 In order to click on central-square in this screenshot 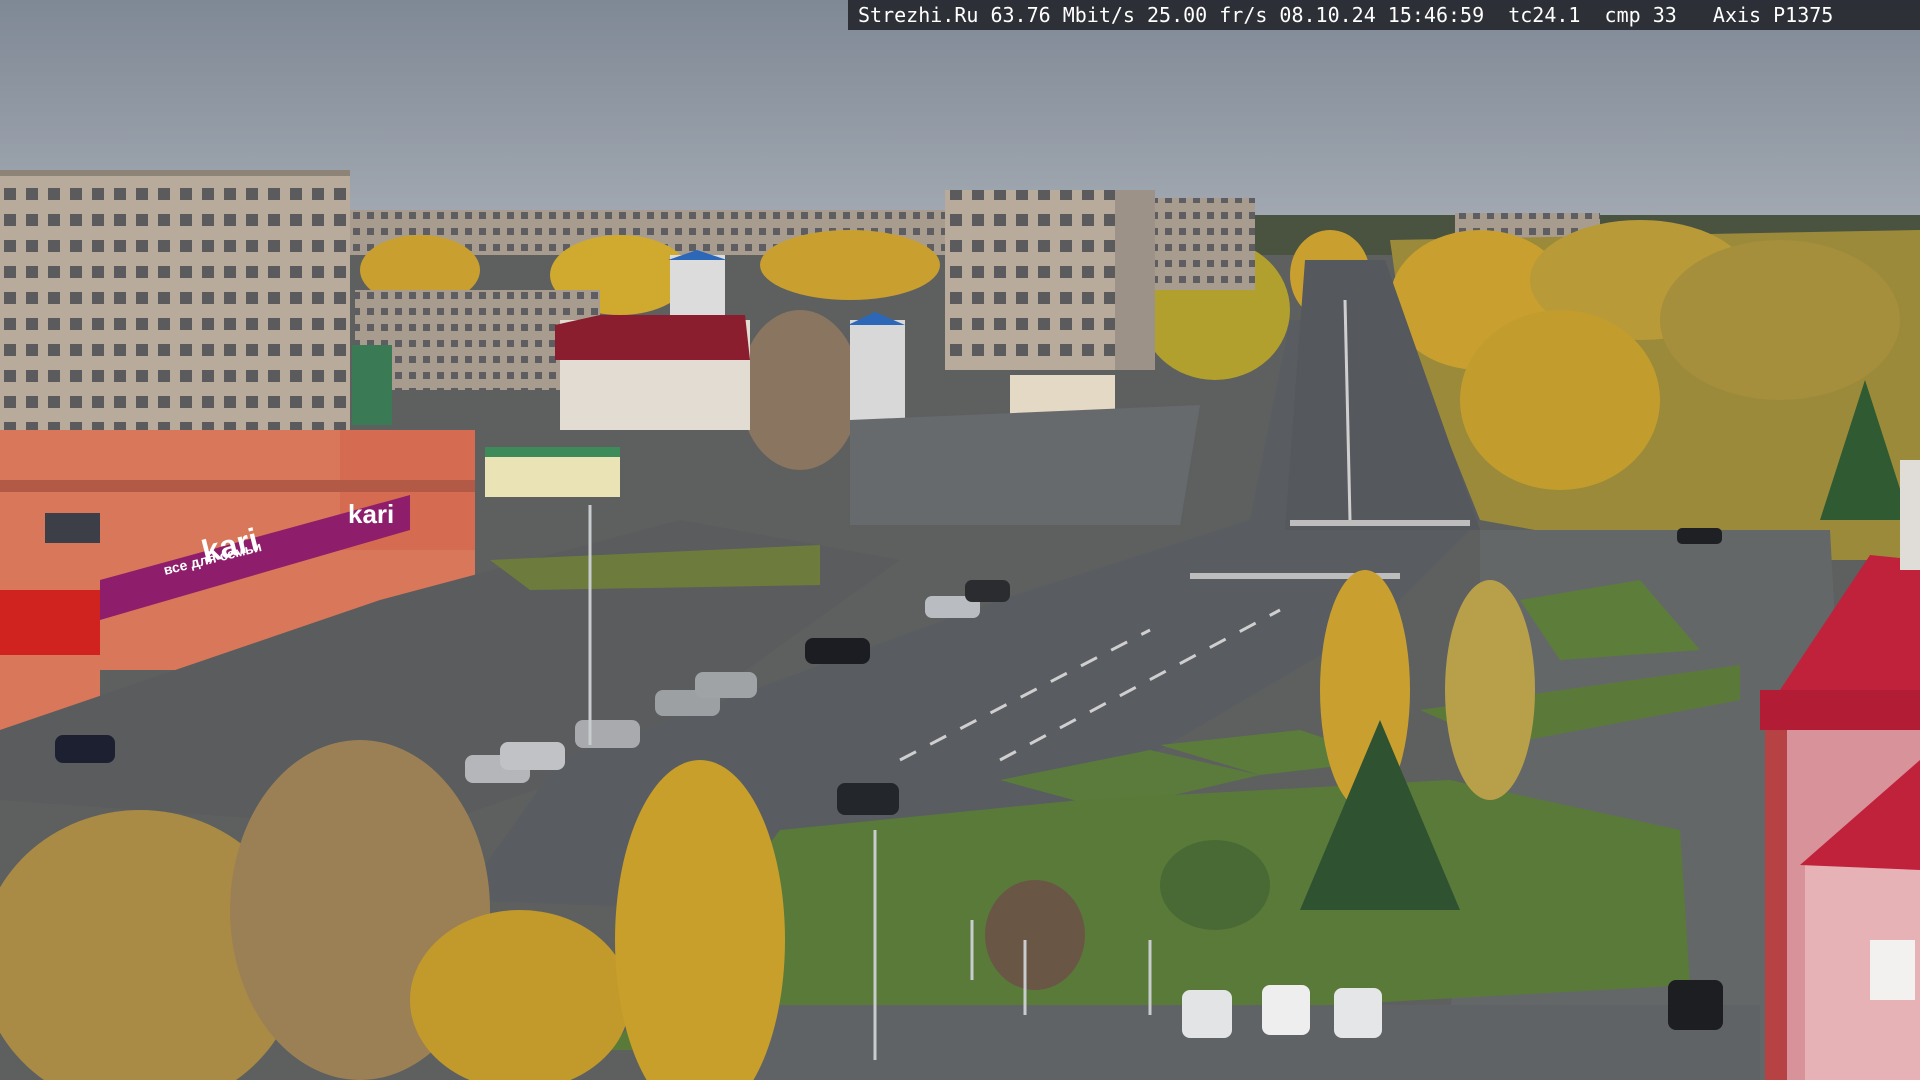, I will do `click(1025, 465)`.